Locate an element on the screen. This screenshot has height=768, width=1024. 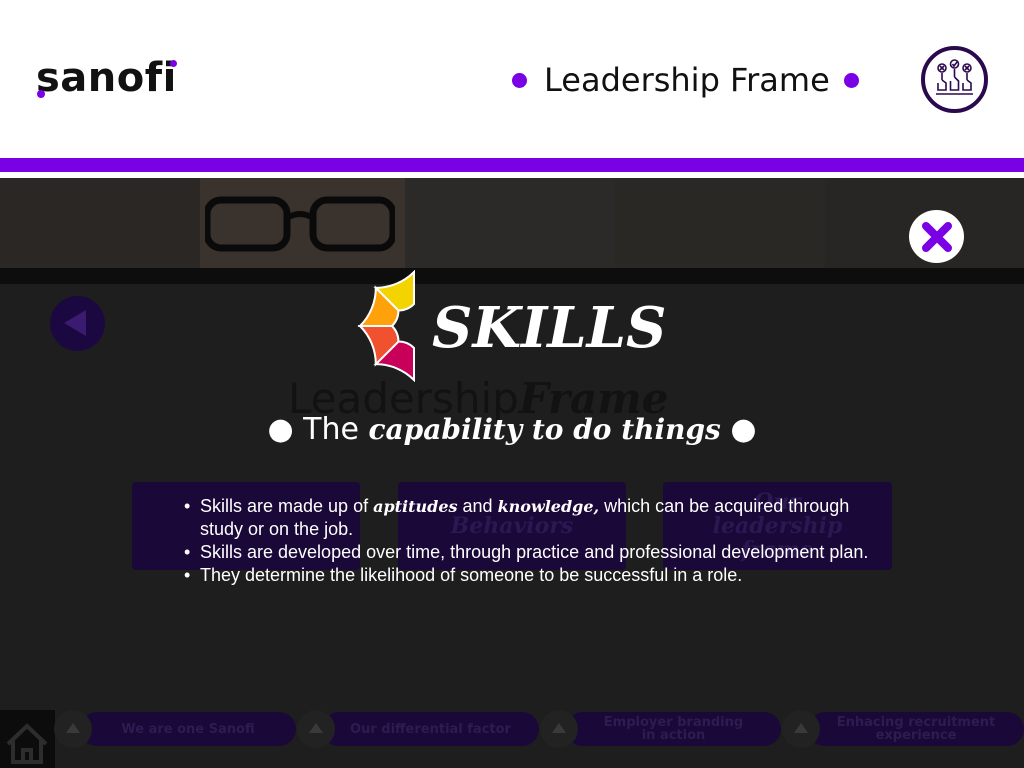
back-button is located at coordinates (77, 323).